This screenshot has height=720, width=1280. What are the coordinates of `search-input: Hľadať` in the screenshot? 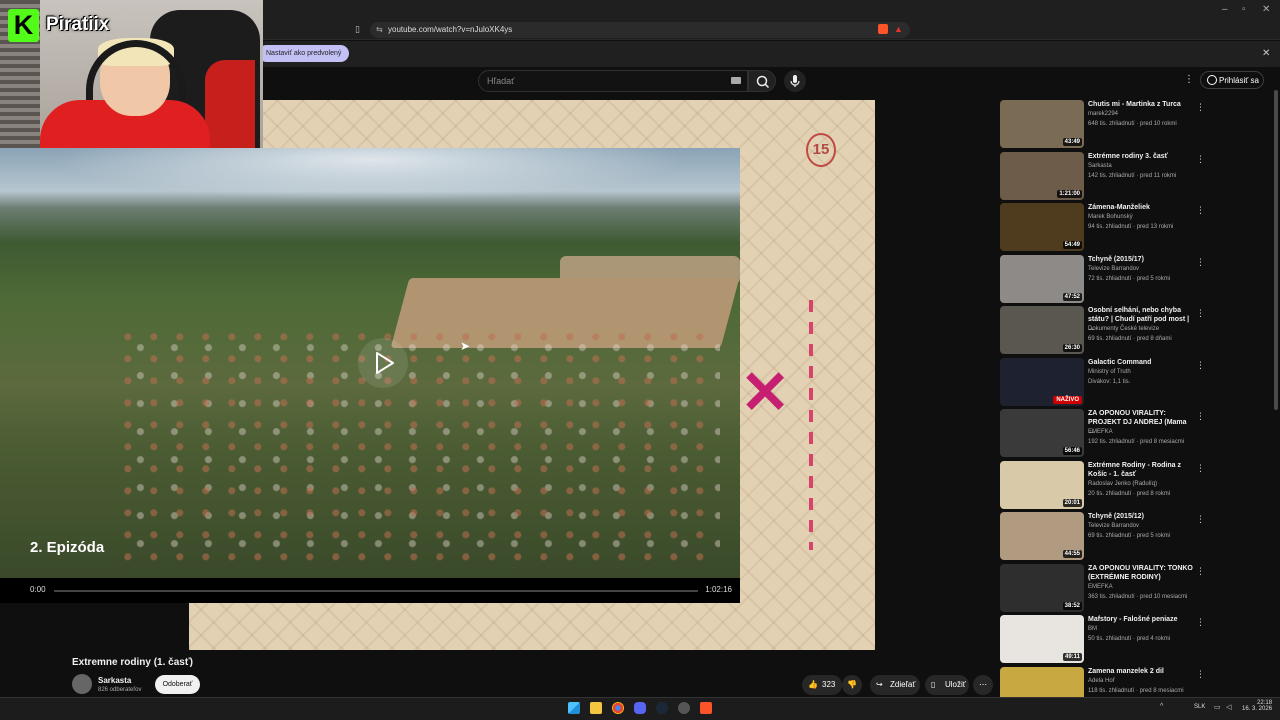 It's located at (613, 81).